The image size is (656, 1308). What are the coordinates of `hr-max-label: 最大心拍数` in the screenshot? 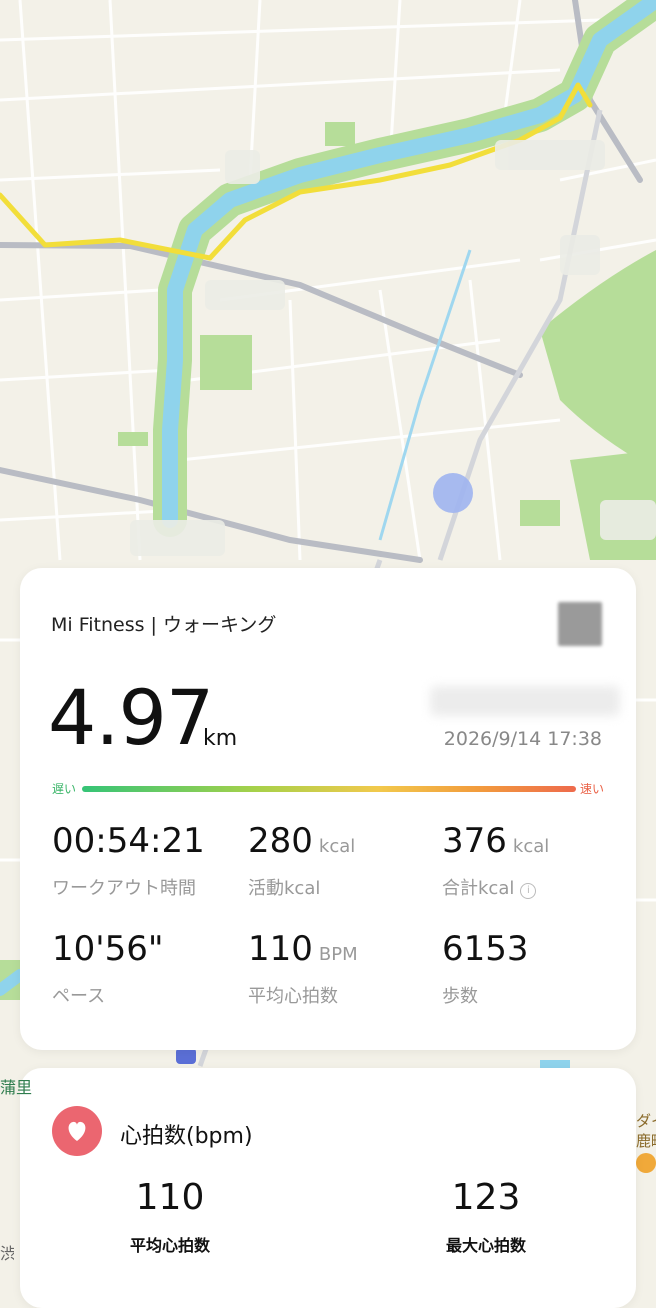 It's located at (485, 1245).